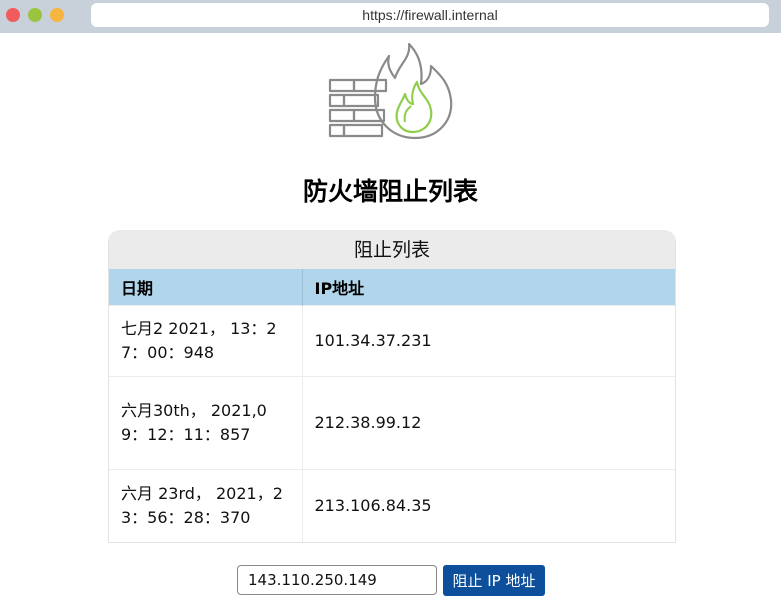  What do you see at coordinates (488, 505) in the screenshot?
I see `ip-cell: 213.106.84.35` at bounding box center [488, 505].